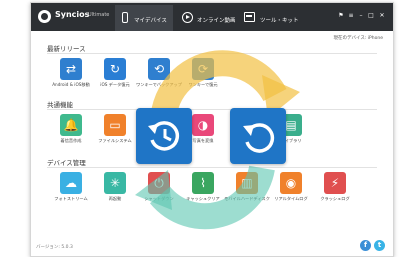 The height and width of the screenshot is (257, 420). I want to click on restore-icon: ⟳, so click(203, 69).